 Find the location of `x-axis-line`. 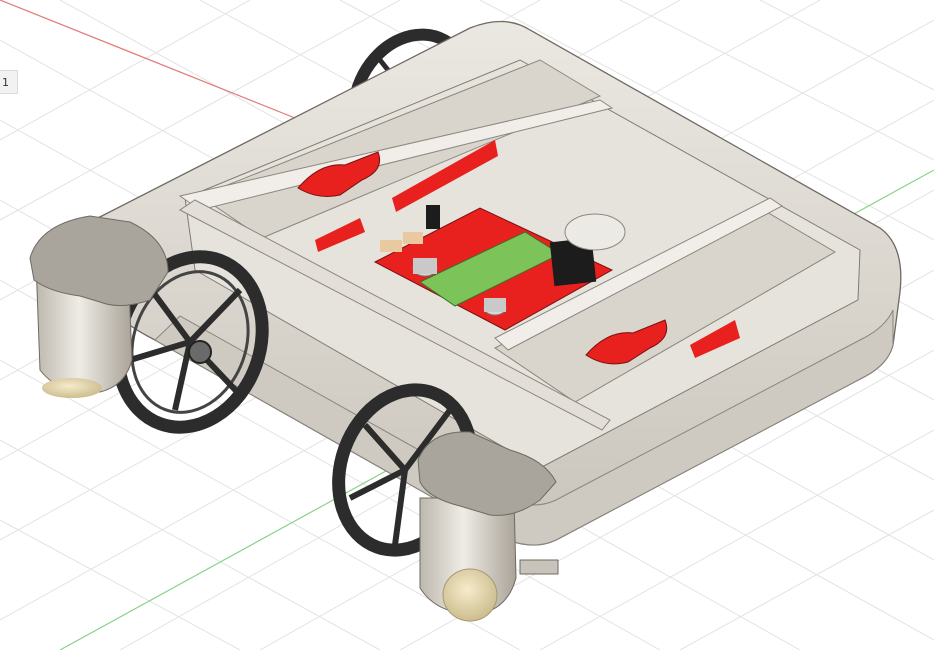

x-axis-line is located at coordinates (150, 60).